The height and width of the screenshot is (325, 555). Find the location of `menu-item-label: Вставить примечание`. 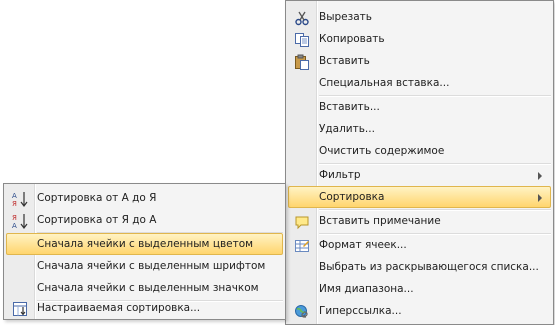

menu-item-label: Вставить примечание is located at coordinates (380, 221).